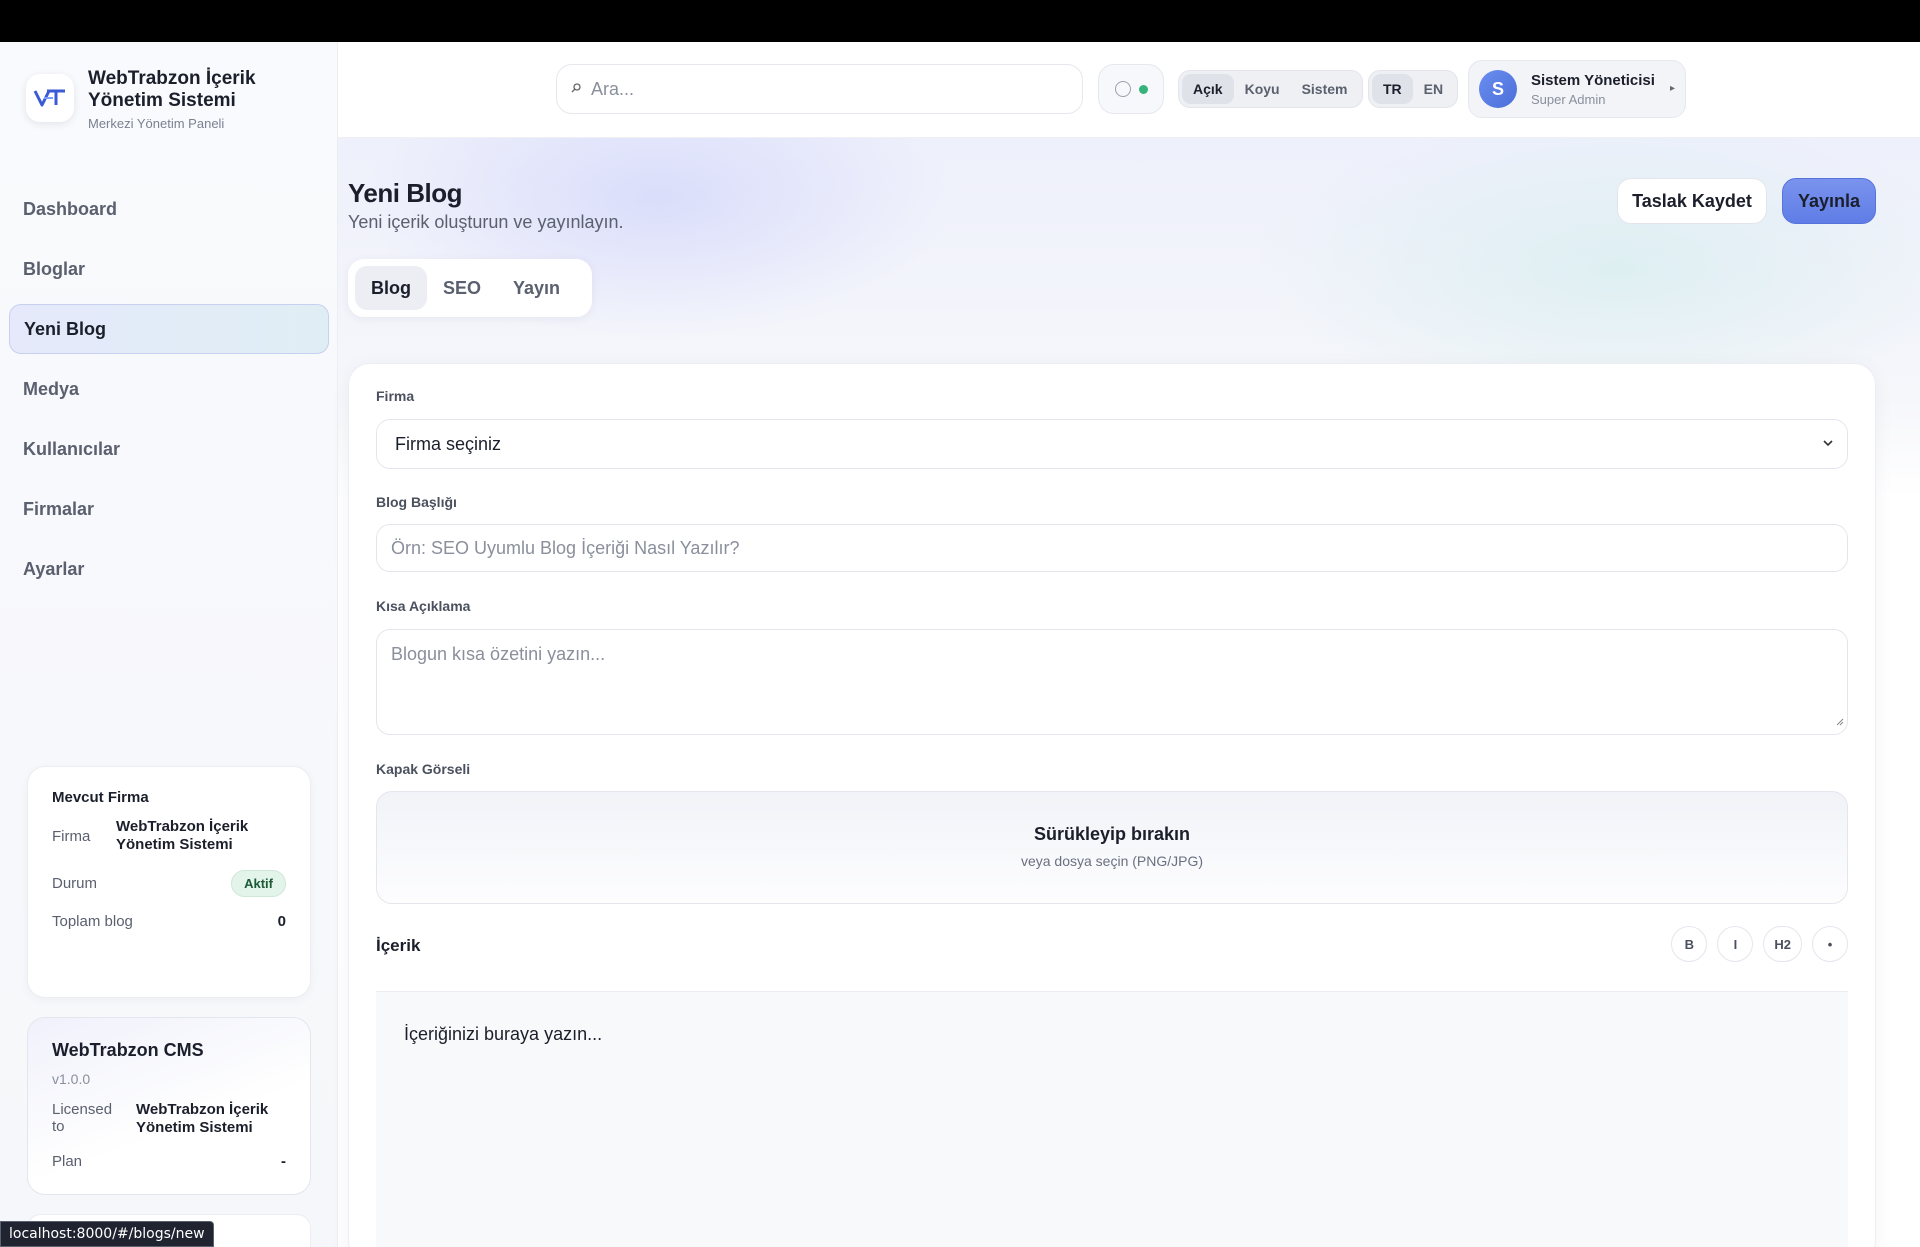 Image resolution: width=1920 pixels, height=1247 pixels. I want to click on cms-version: v1.0.0, so click(71, 1079).